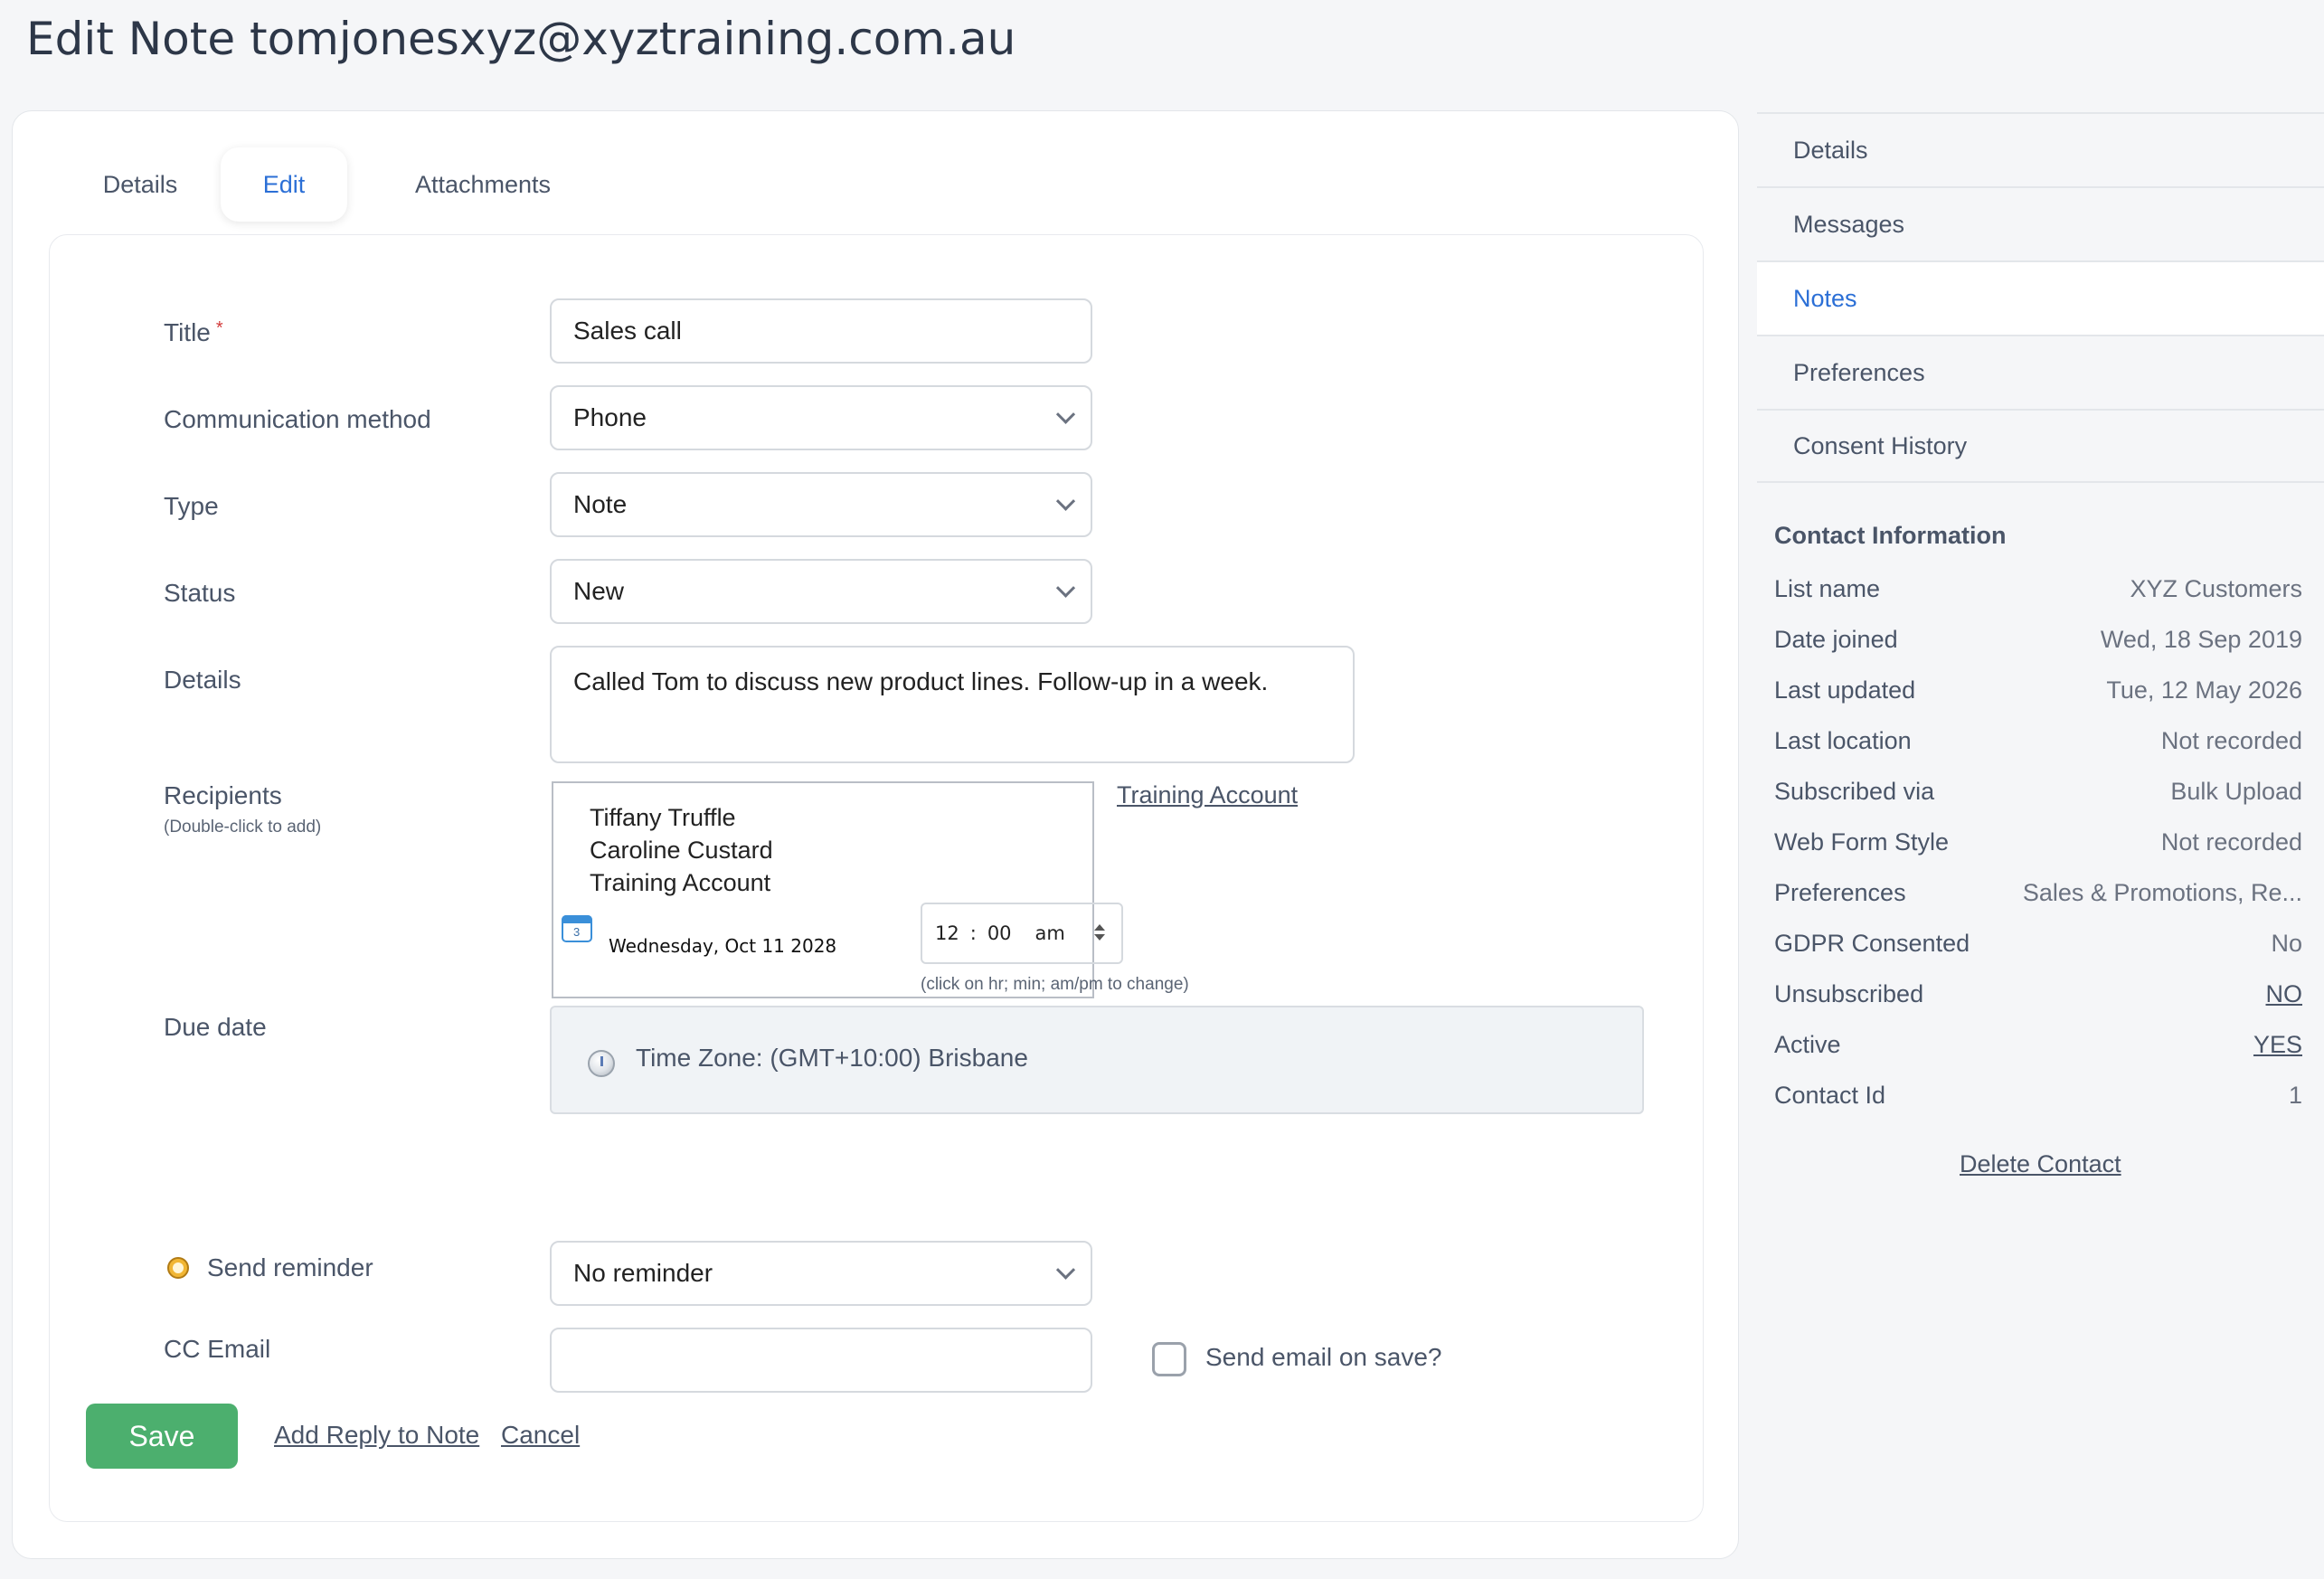 The width and height of the screenshot is (2324, 1579). What do you see at coordinates (290, 1267) in the screenshot?
I see `send-reminder-label: Send reminder` at bounding box center [290, 1267].